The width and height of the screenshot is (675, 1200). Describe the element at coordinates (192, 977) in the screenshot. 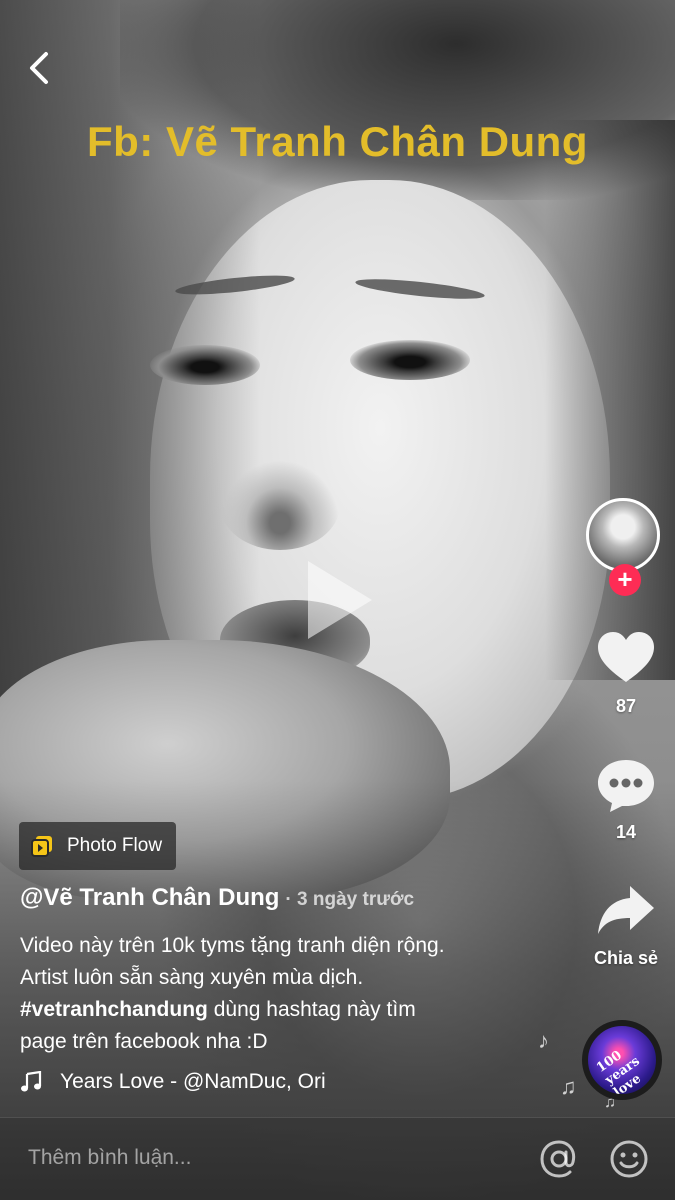

I see `caption-line: Artist luôn sẵn sàng xuyên mùa dịch.` at that location.